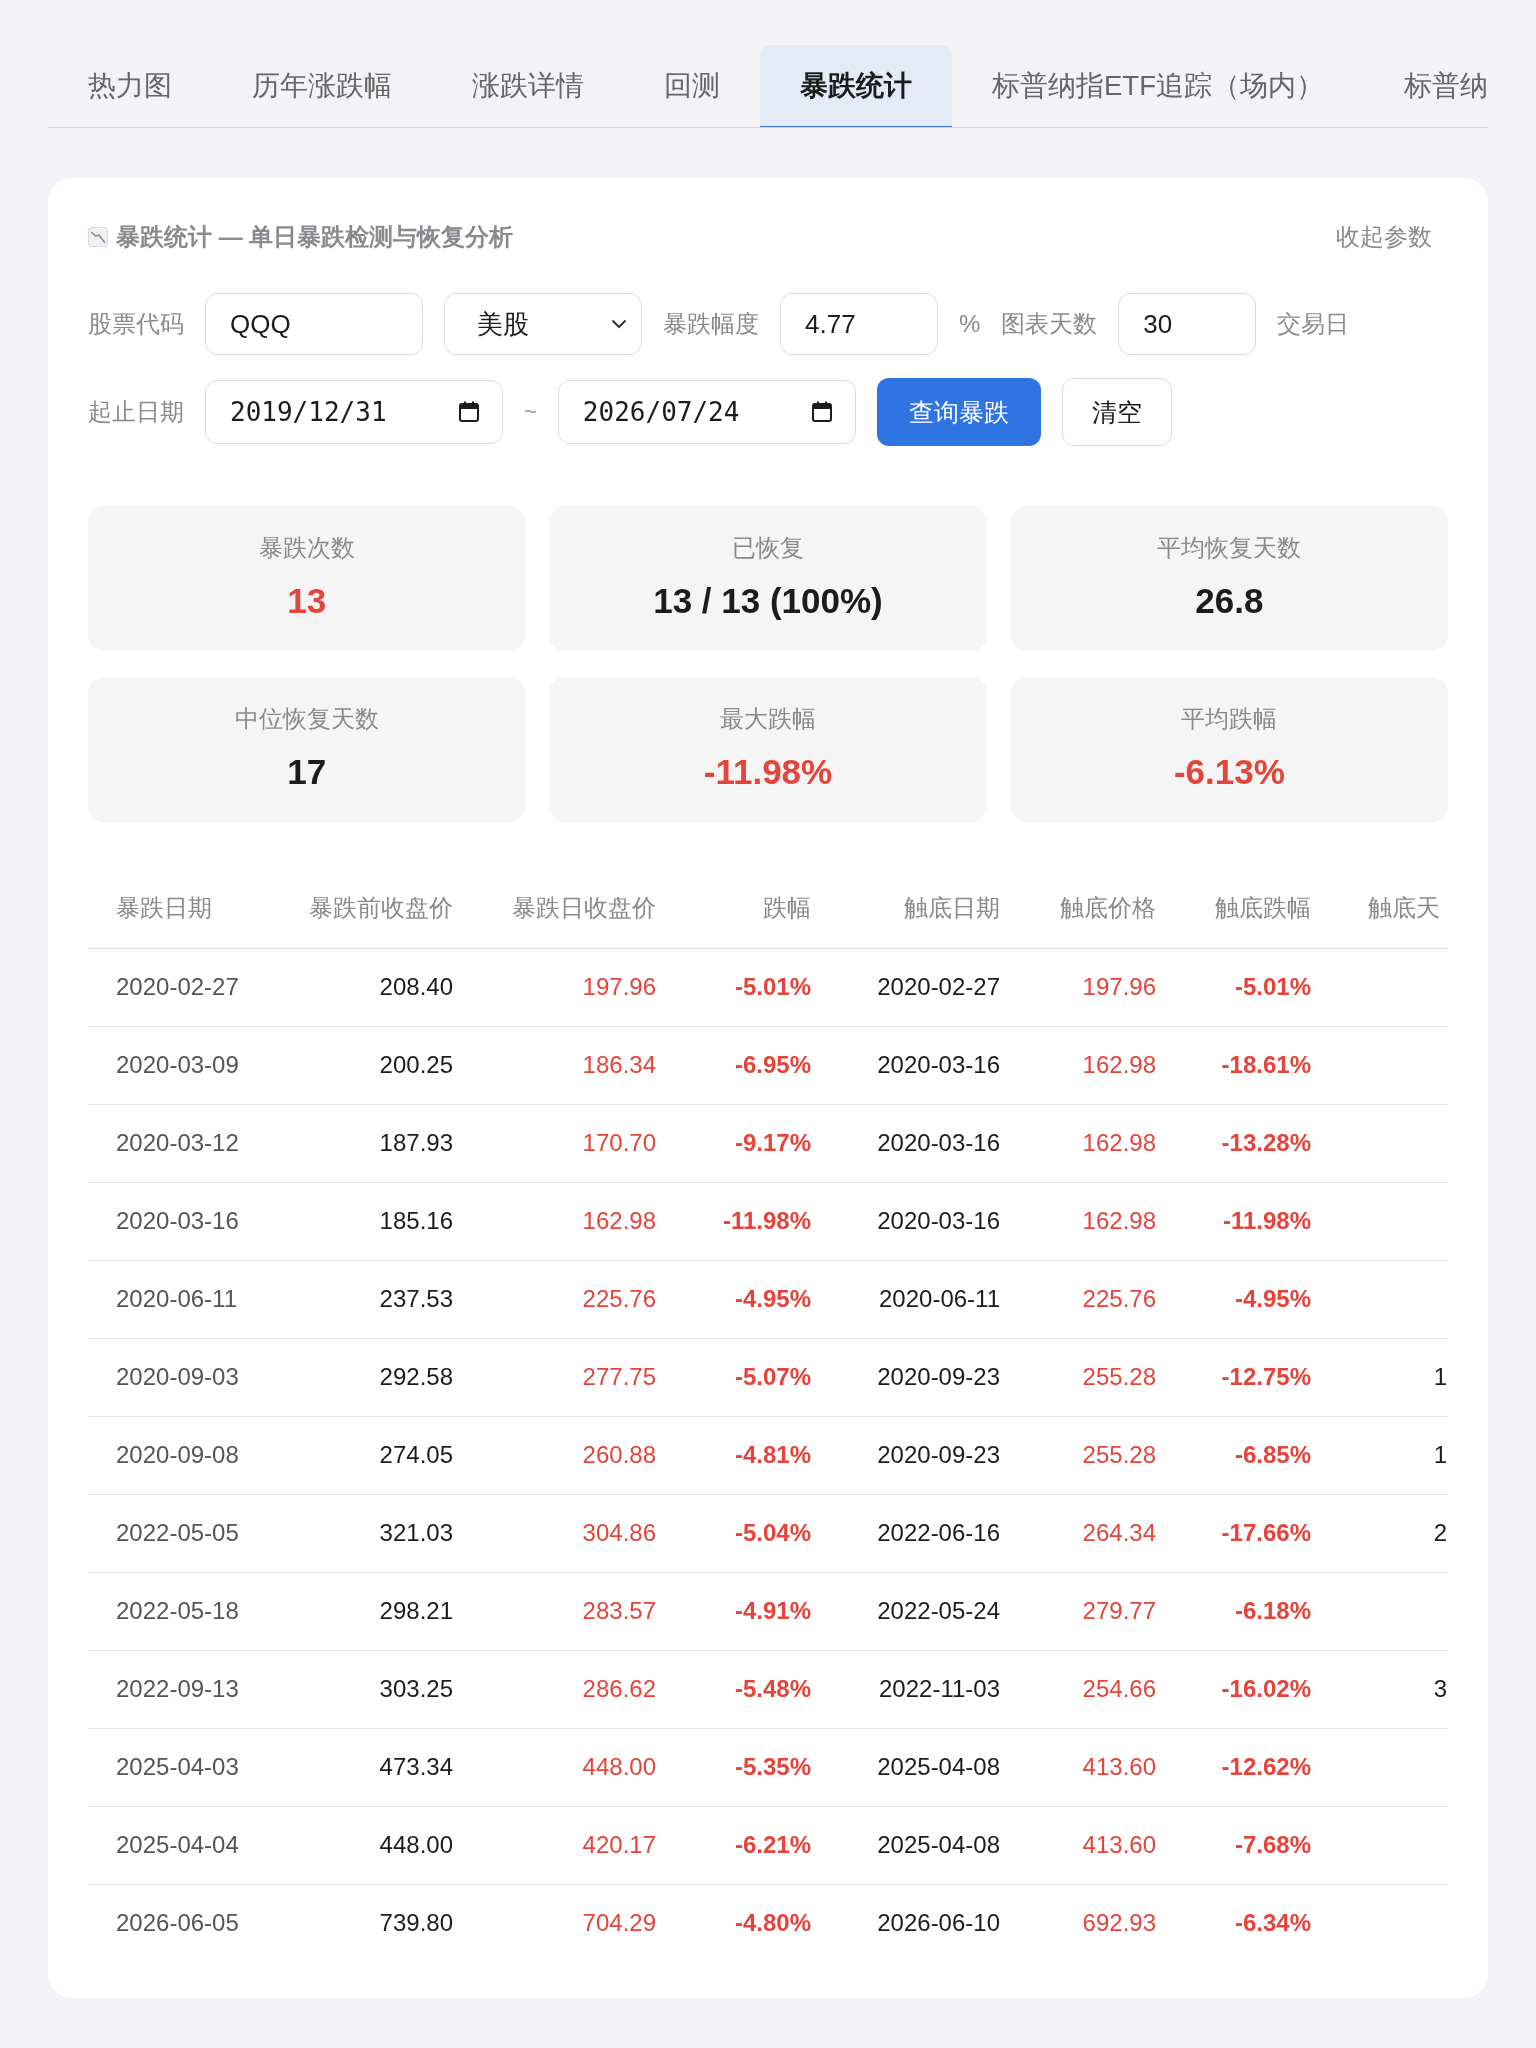 The width and height of the screenshot is (1536, 2048). I want to click on table-cell: 2025-04-04, so click(177, 1844).